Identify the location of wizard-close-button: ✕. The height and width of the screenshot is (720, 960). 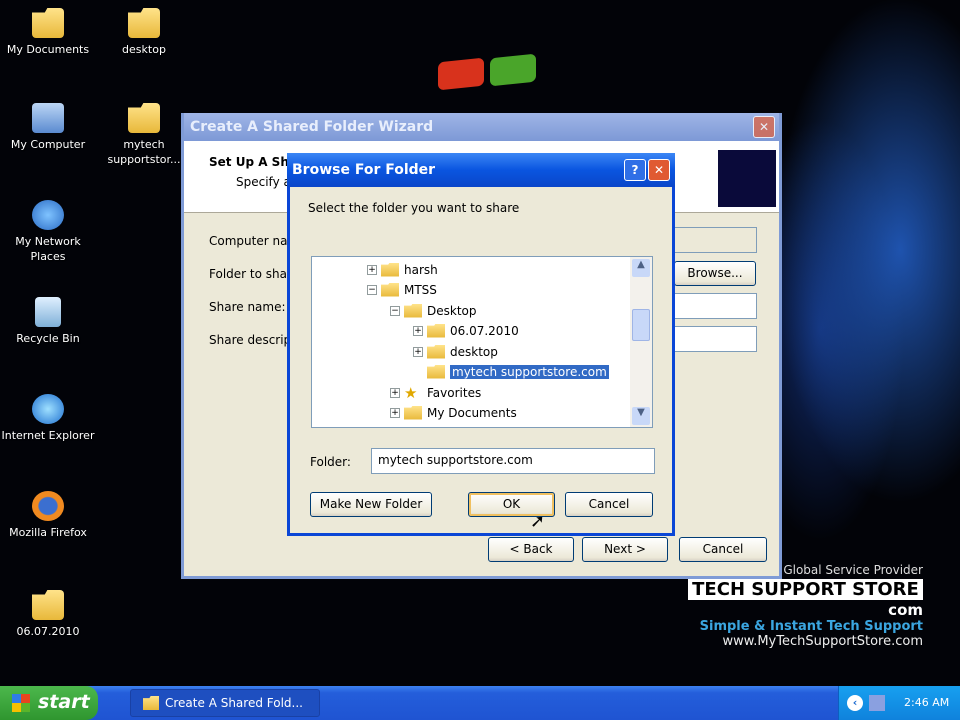
(764, 127).